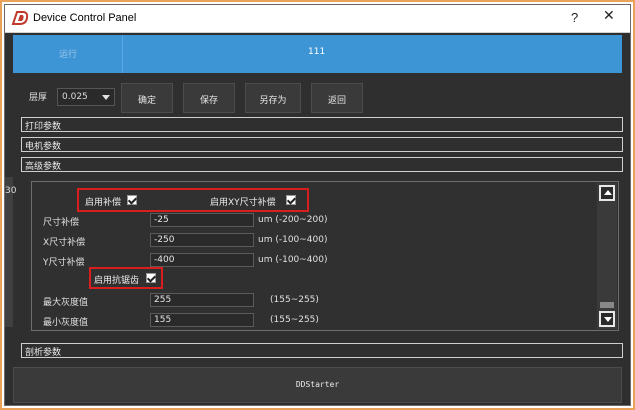  I want to click on max-gray-label: 最大灰度值, so click(66, 303).